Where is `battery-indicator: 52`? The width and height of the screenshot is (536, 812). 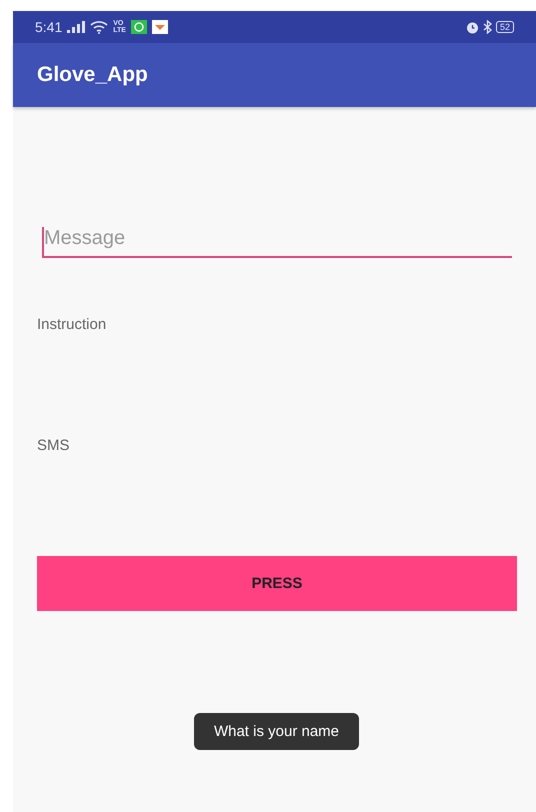
battery-indicator: 52 is located at coordinates (505, 27).